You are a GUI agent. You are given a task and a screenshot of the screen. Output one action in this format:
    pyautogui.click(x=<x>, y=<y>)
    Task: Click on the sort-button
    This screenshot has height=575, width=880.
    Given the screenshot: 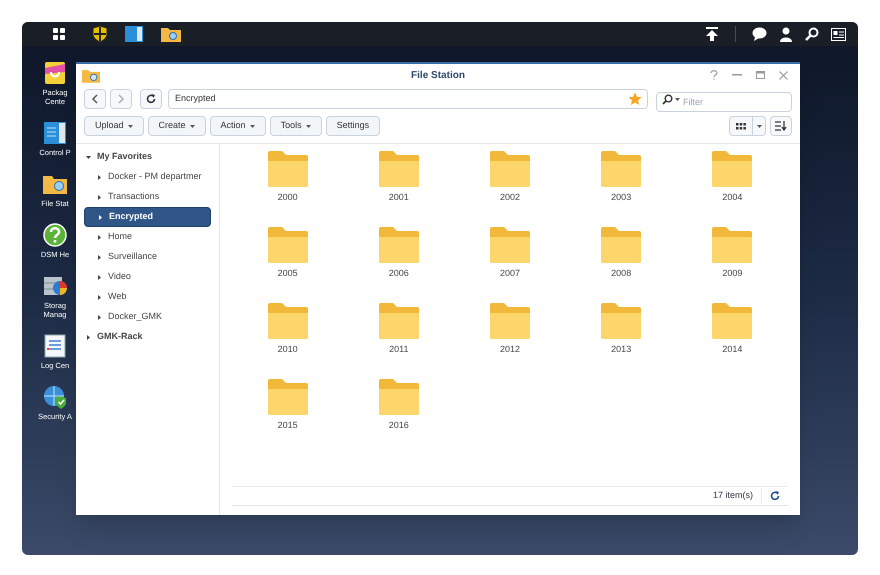 What is the action you would take?
    pyautogui.click(x=781, y=126)
    